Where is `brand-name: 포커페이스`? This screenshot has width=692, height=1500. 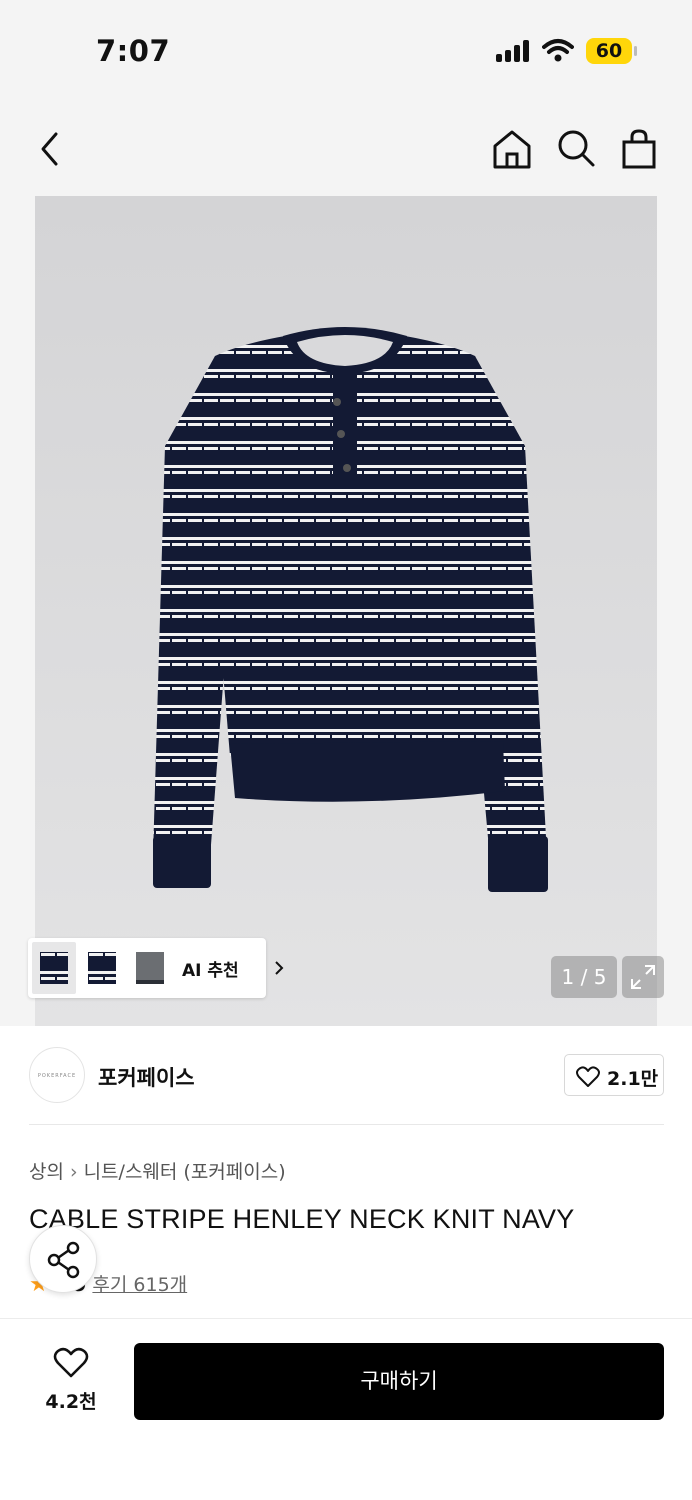 brand-name: 포커페이스 is located at coordinates (146, 1077).